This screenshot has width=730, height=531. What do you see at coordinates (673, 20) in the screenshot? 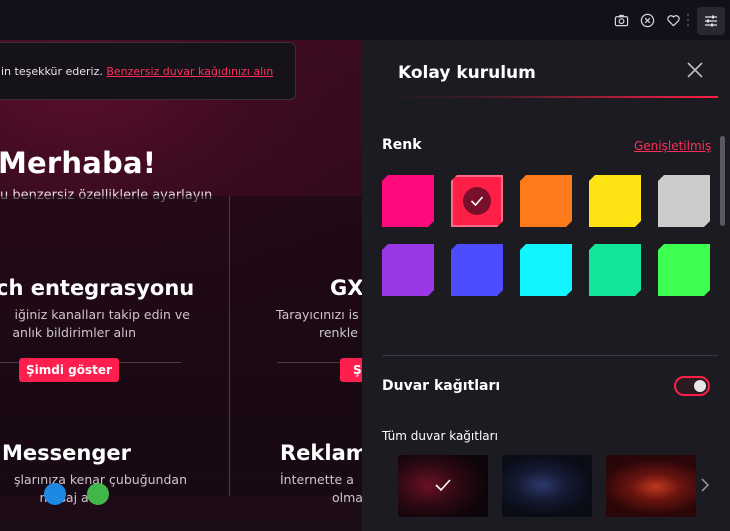
I see `heart-icon` at bounding box center [673, 20].